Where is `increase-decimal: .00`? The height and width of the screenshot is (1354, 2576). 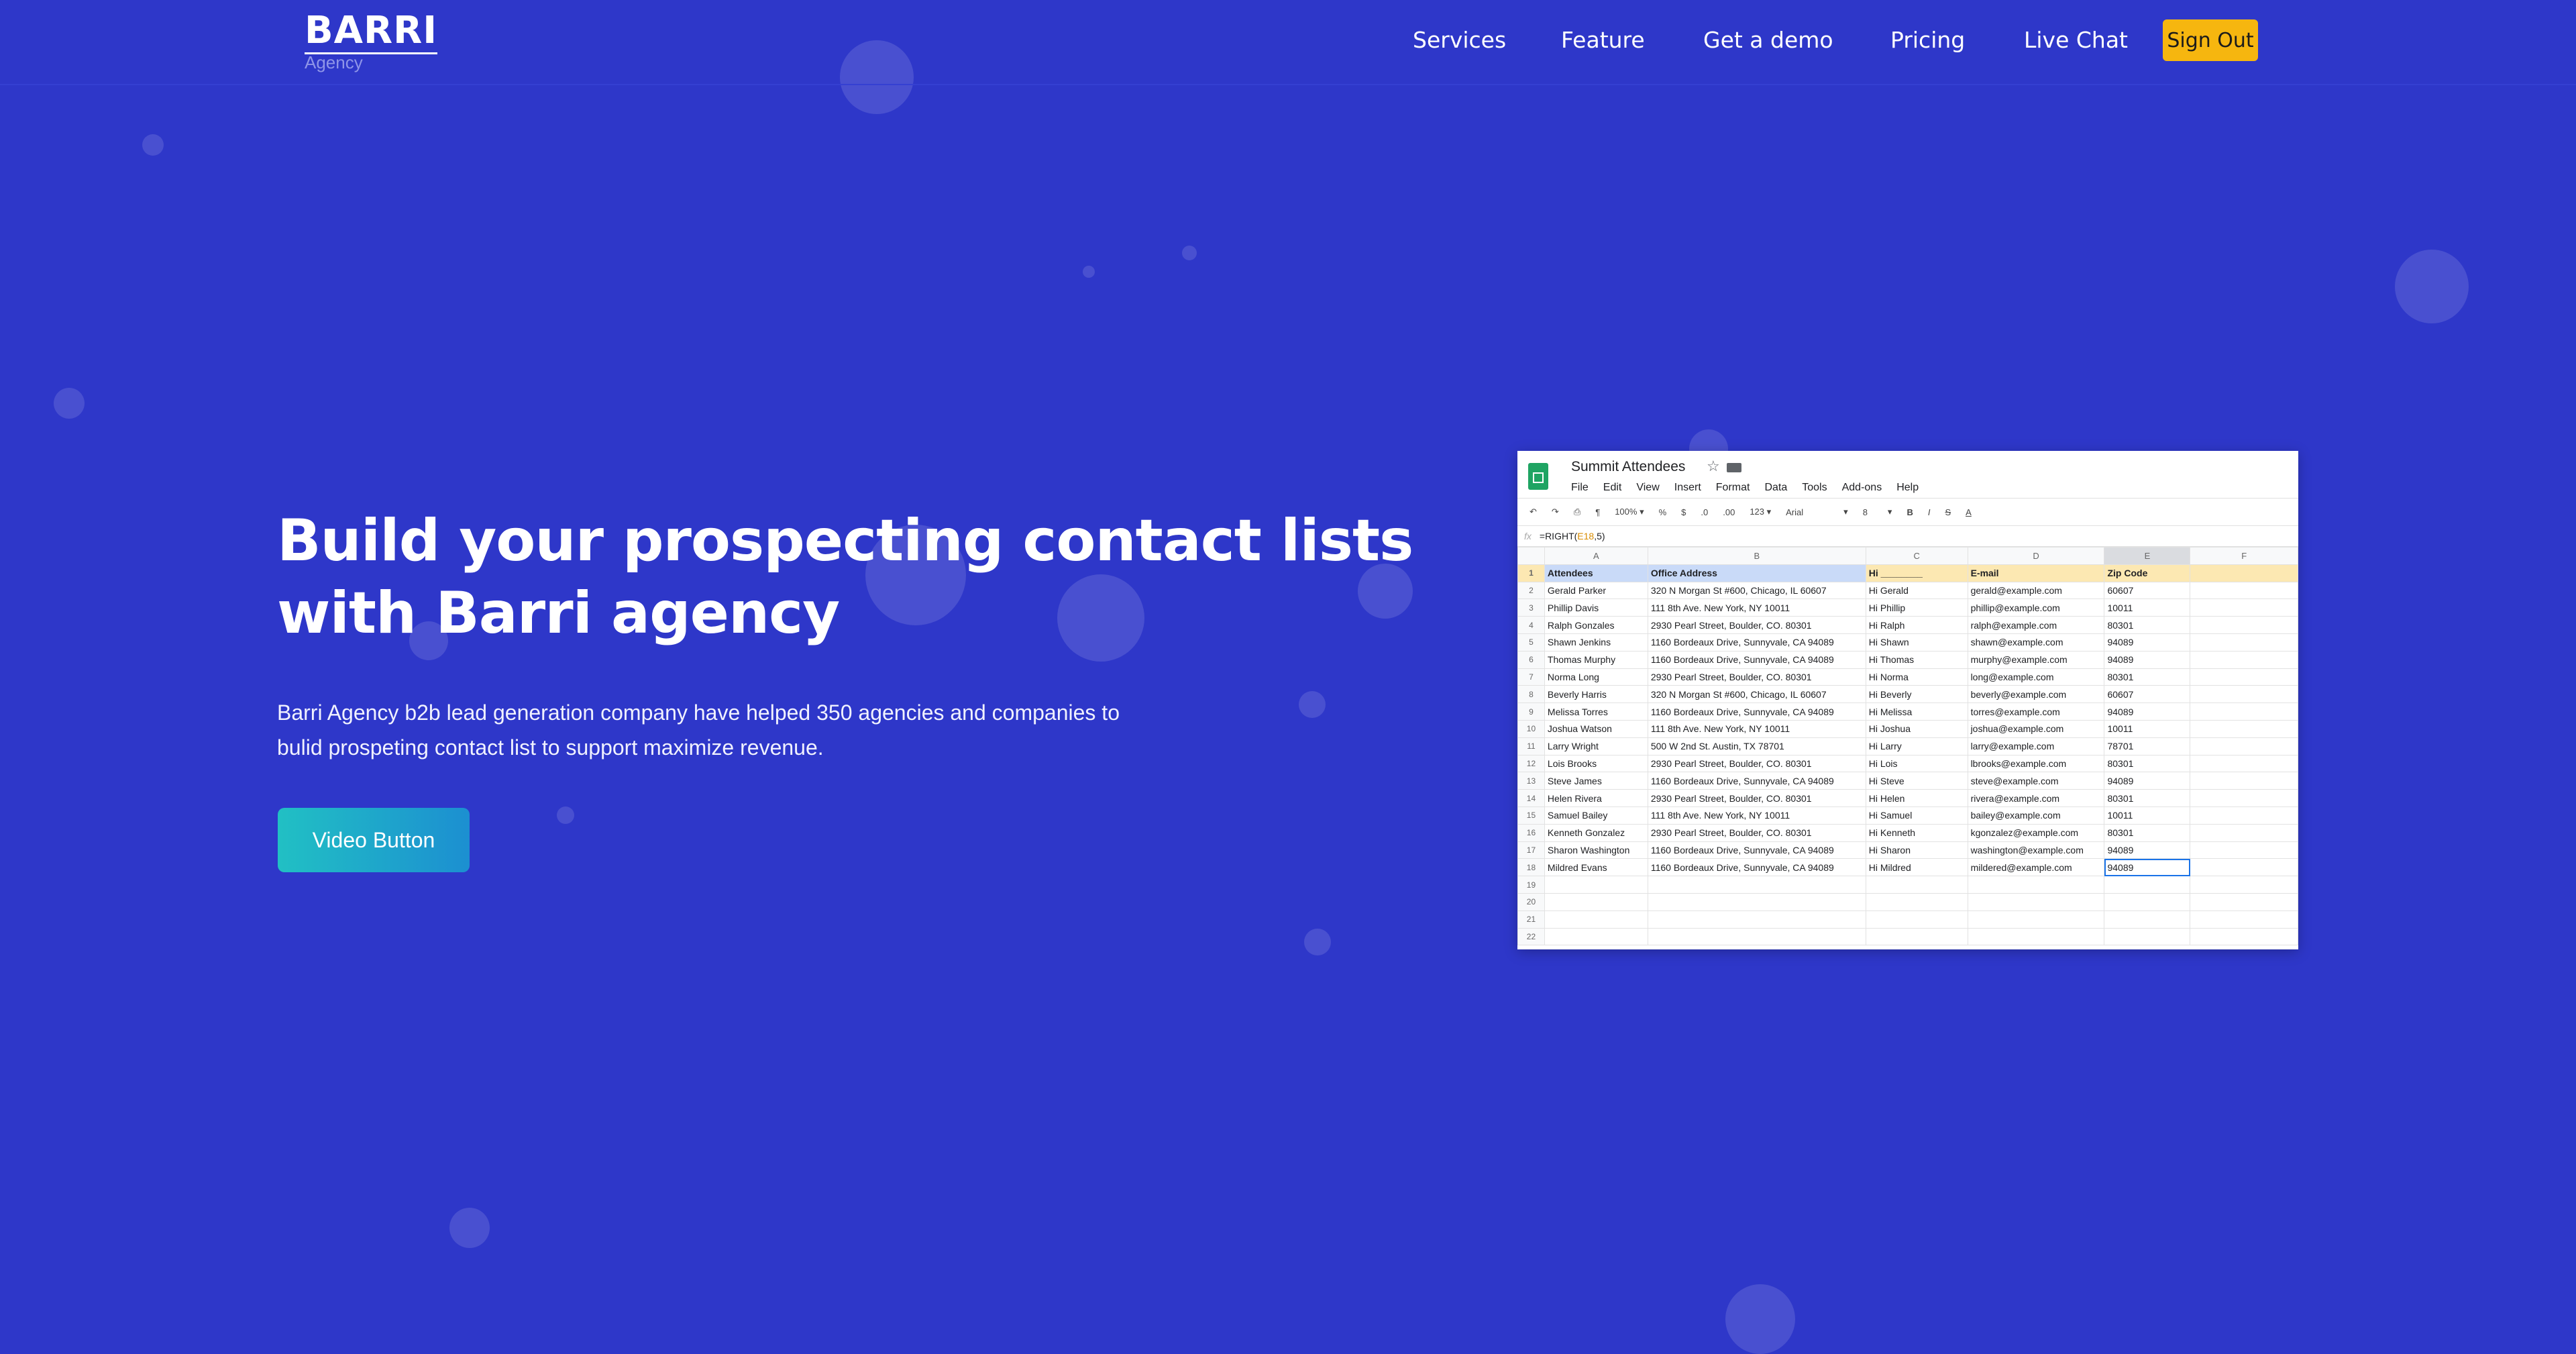 increase-decimal: .00 is located at coordinates (1729, 512).